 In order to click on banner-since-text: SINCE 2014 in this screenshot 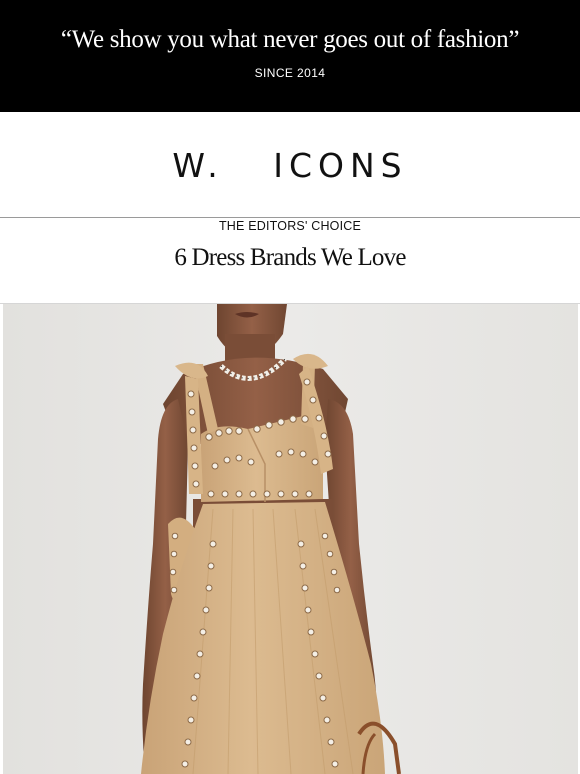, I will do `click(290, 73)`.